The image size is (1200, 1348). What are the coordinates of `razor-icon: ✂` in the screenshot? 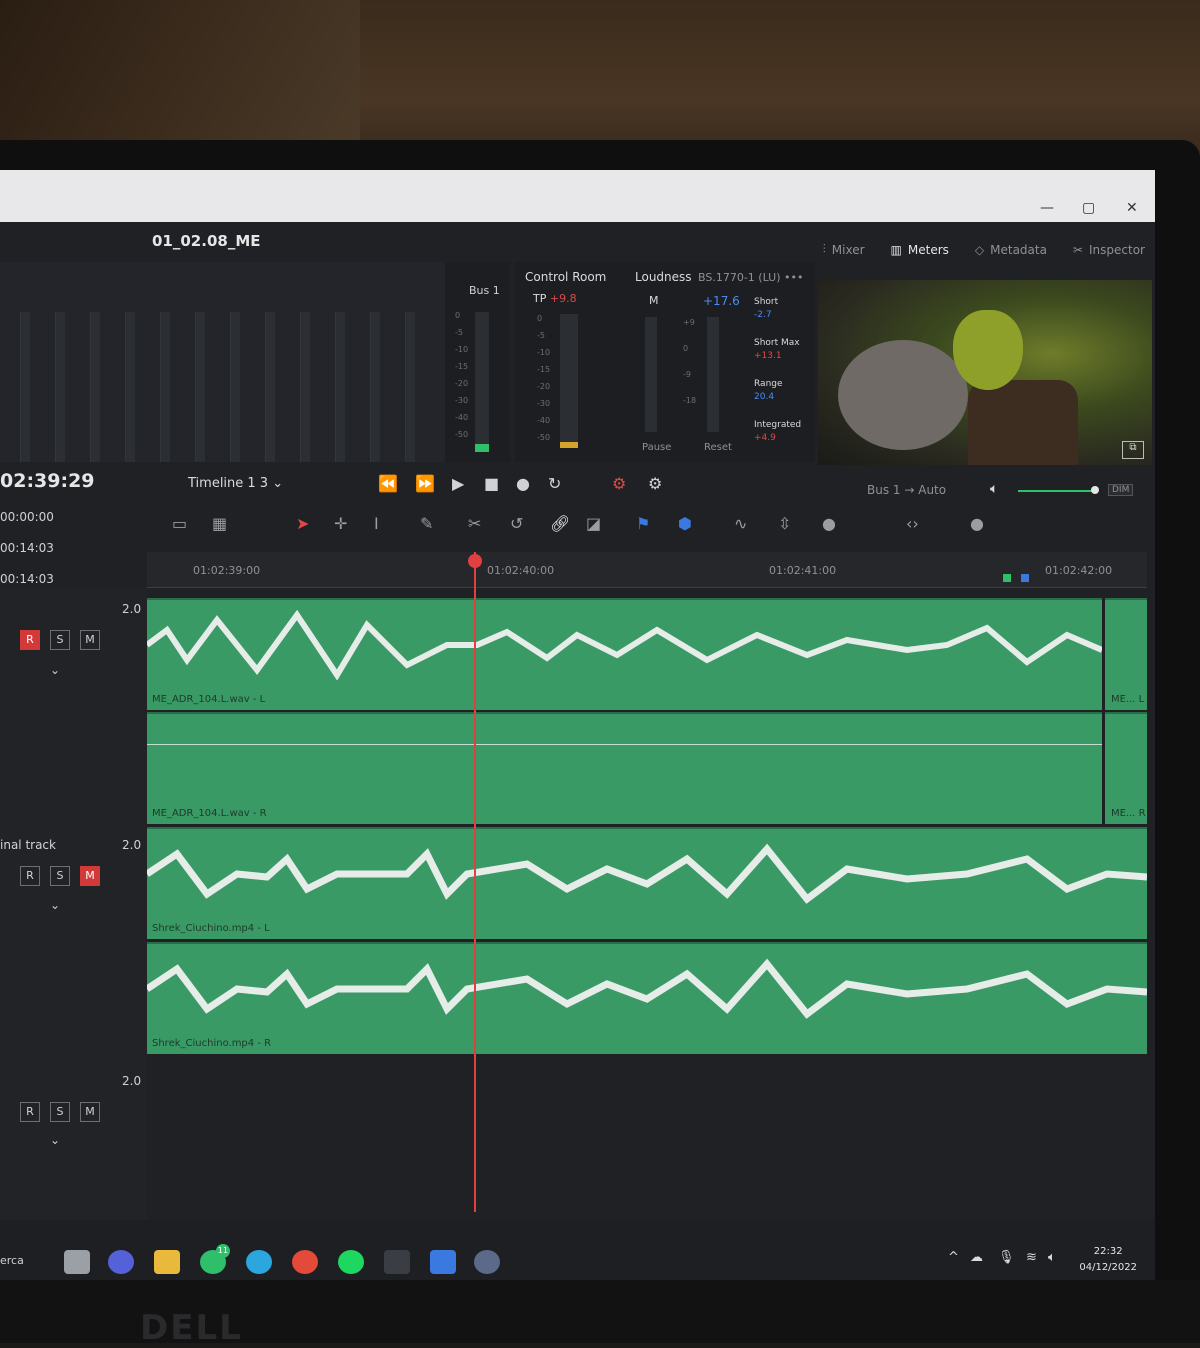 It's located at (474, 523).